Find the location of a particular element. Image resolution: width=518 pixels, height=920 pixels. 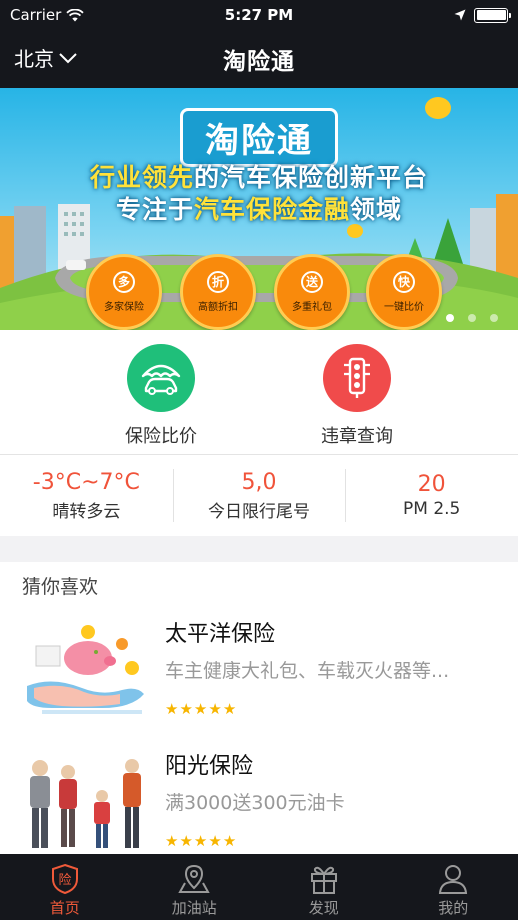

tab-discover: 发现 is located at coordinates (324, 887).